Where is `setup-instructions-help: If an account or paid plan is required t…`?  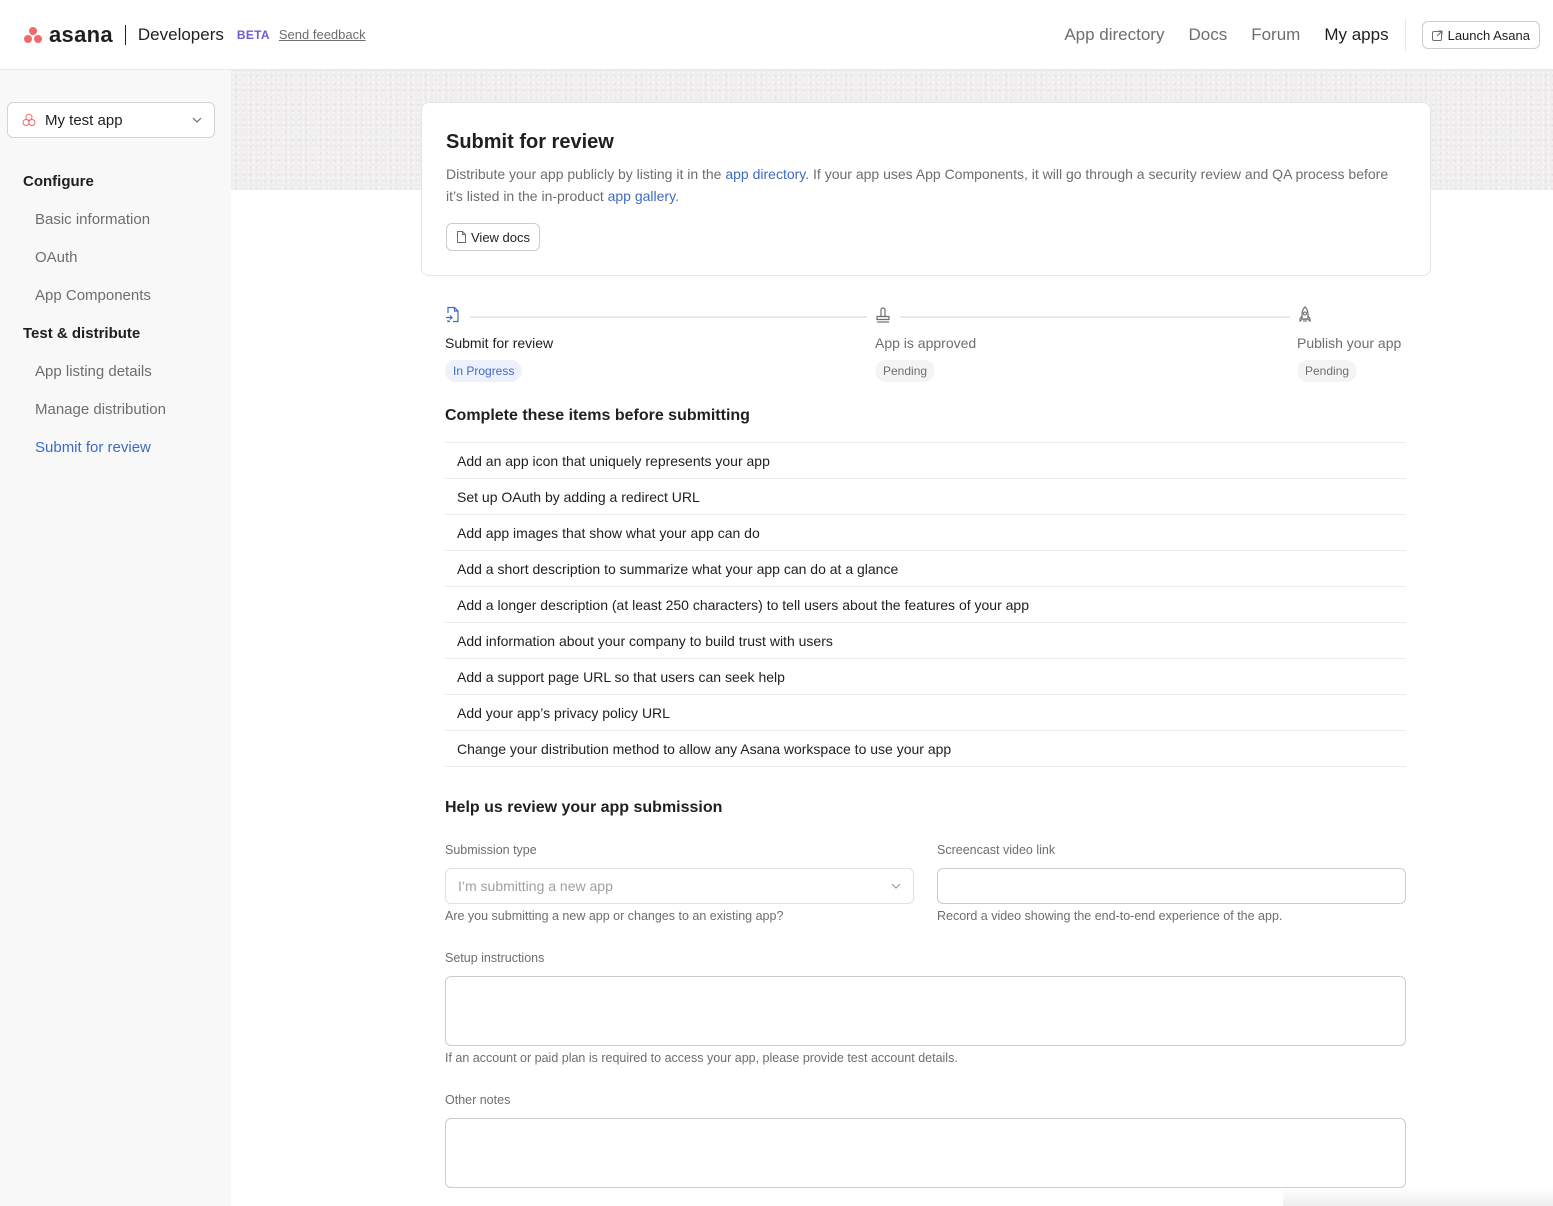 setup-instructions-help: If an account or paid plan is required t… is located at coordinates (701, 1058).